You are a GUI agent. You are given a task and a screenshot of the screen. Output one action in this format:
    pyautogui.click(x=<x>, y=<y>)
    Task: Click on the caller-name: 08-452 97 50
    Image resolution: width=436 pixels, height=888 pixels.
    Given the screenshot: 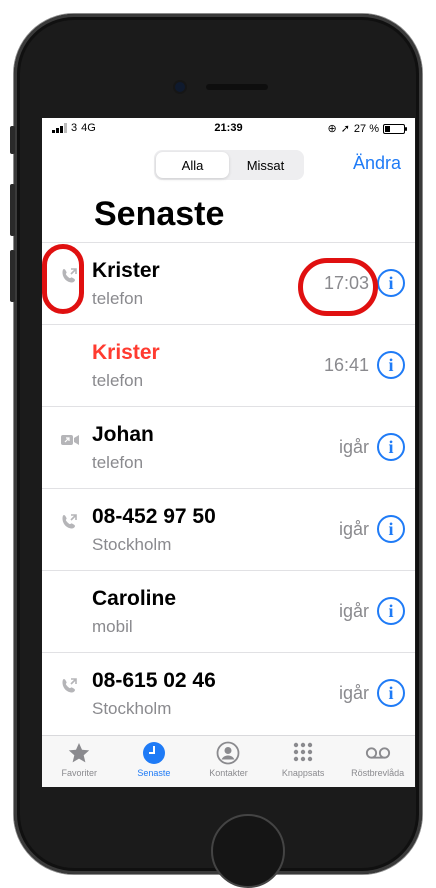 What is the action you would take?
    pyautogui.click(x=154, y=516)
    